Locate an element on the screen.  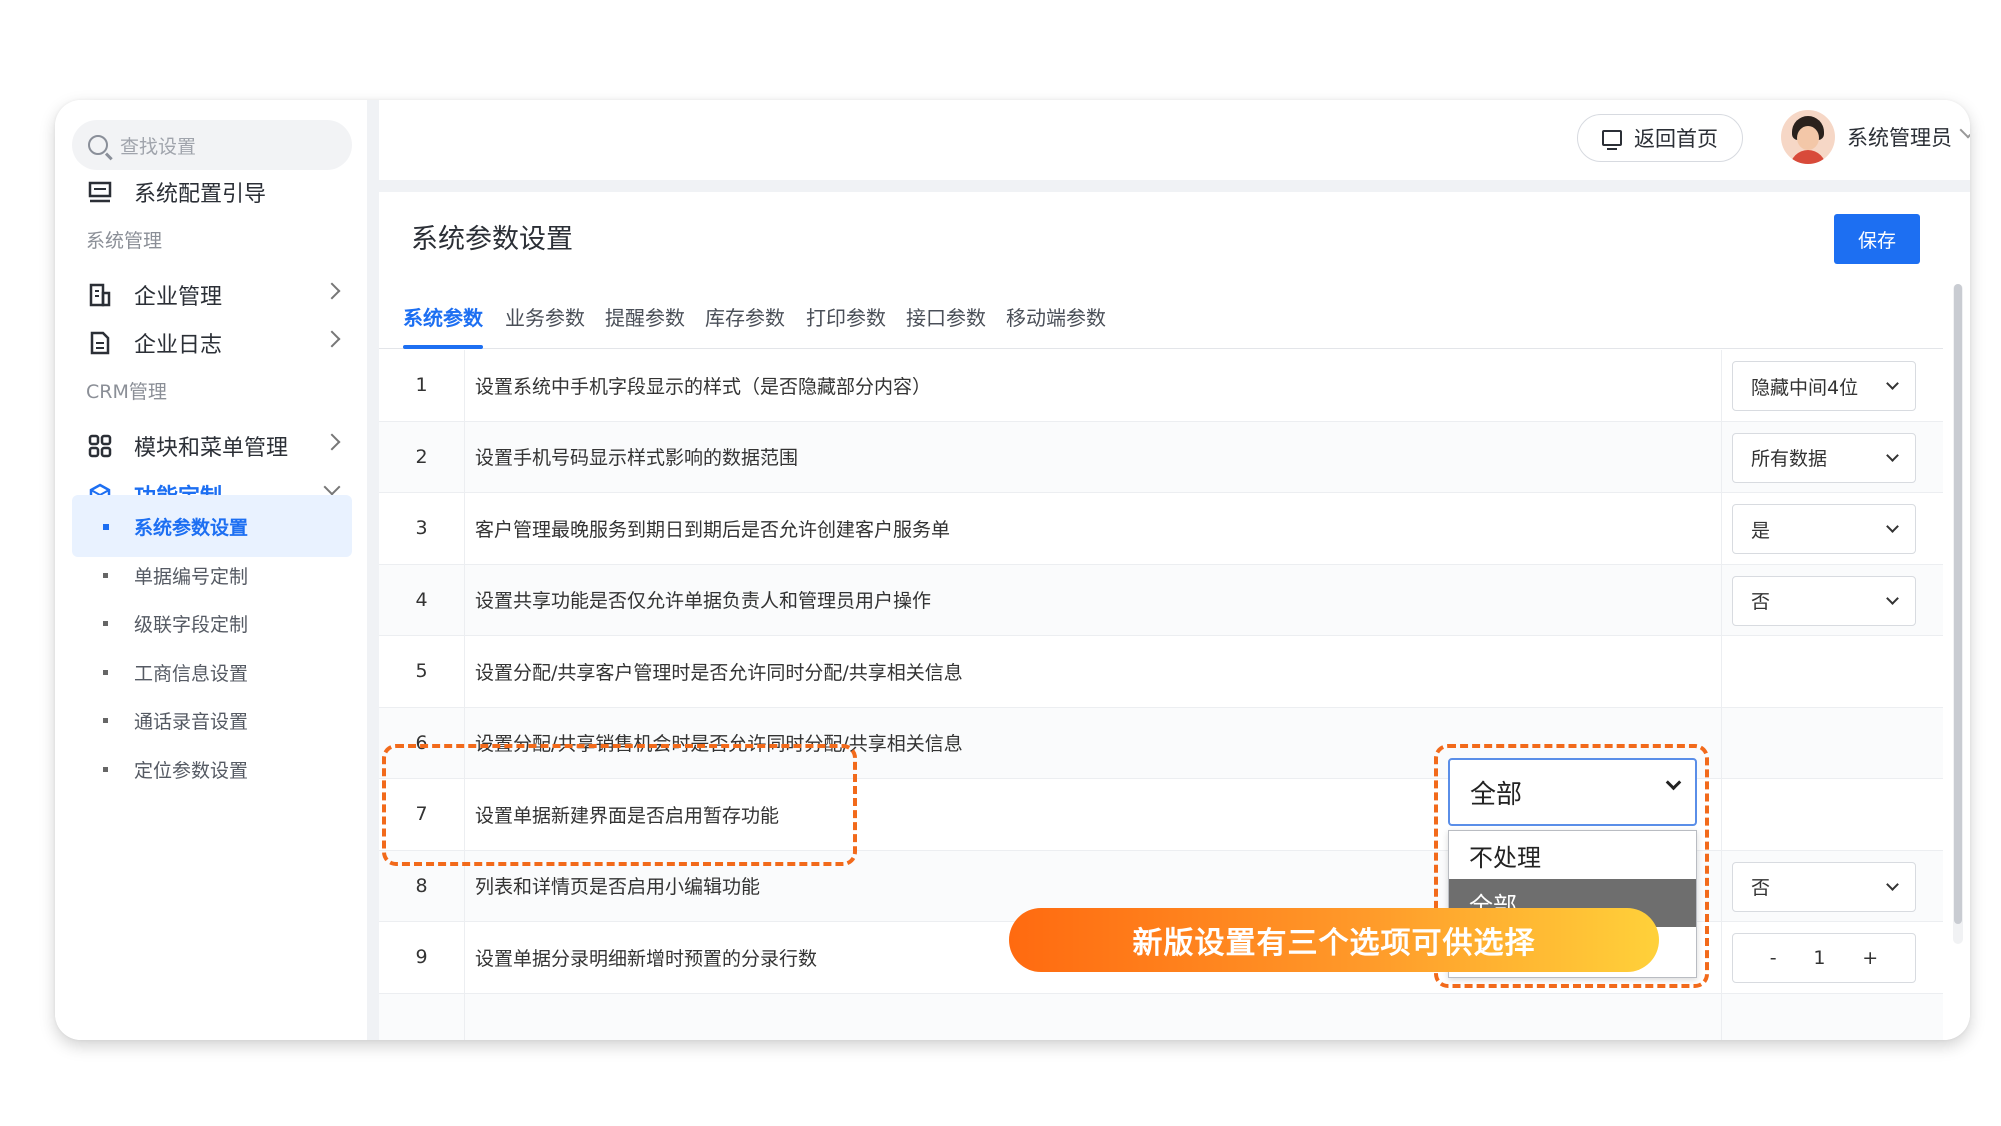
save-button: 保存 is located at coordinates (1877, 239).